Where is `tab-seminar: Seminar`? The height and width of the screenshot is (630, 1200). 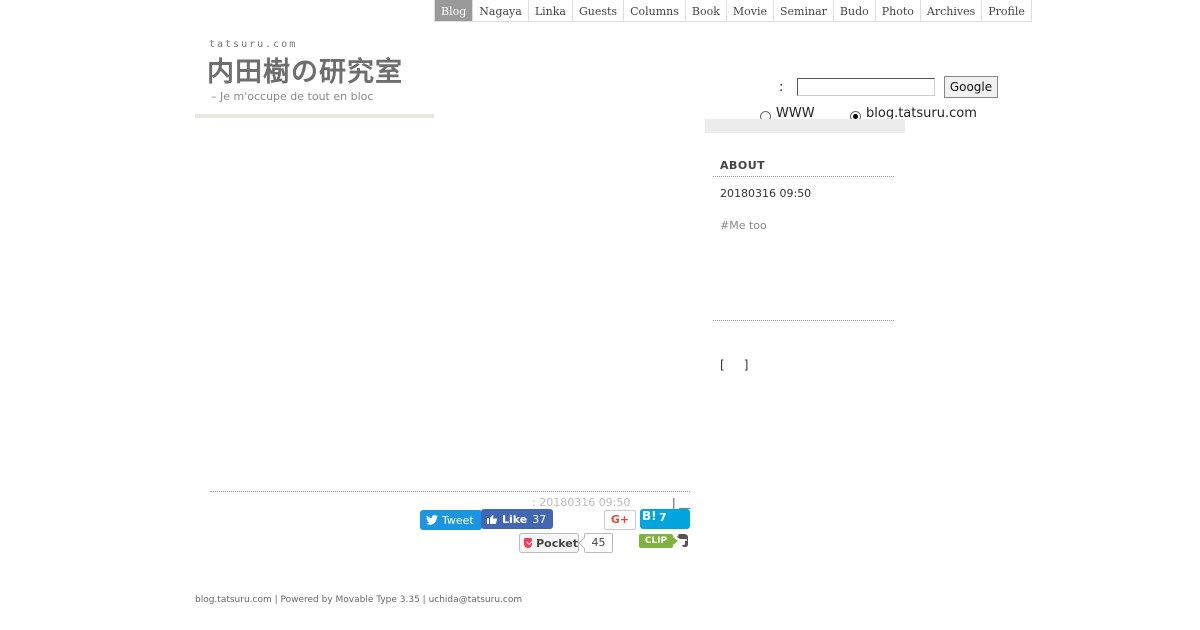
tab-seminar: Seminar is located at coordinates (803, 10).